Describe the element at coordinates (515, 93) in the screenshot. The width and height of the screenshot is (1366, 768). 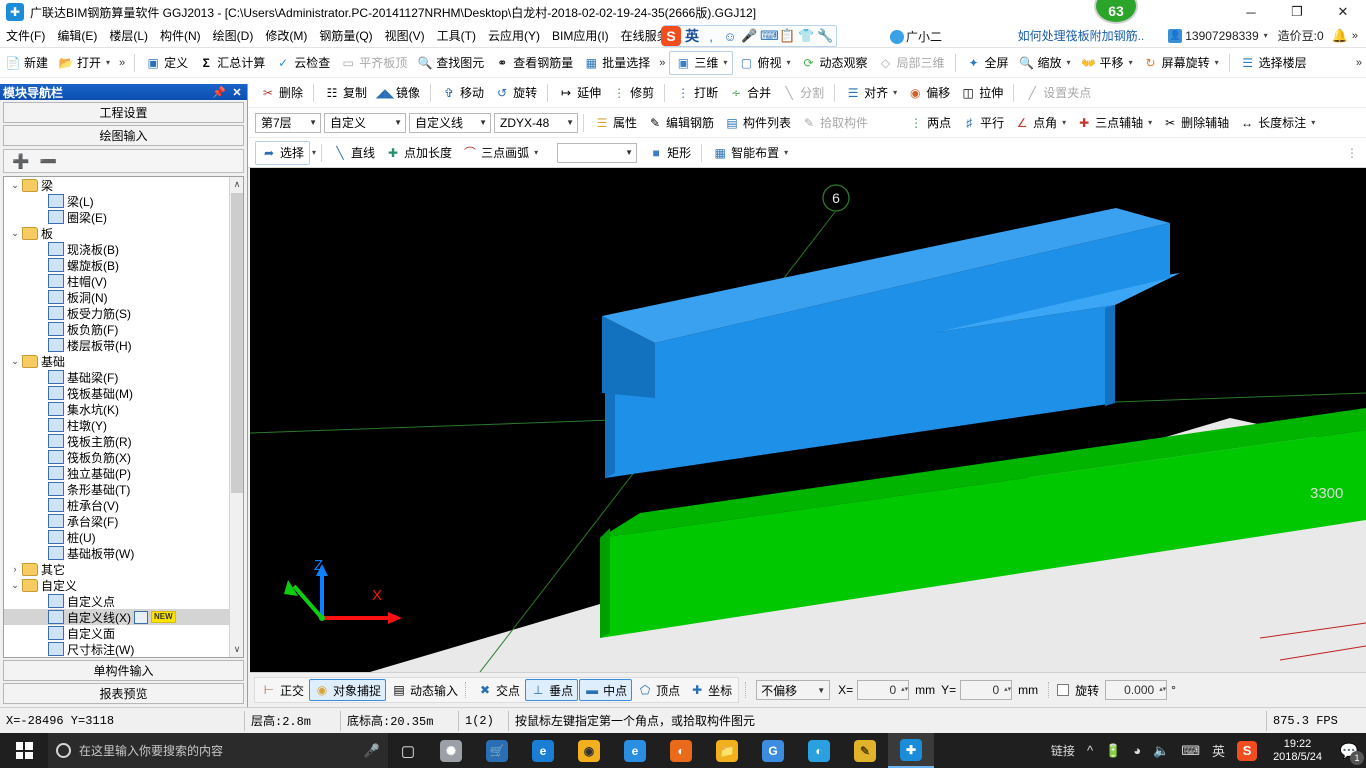
I see `rotate-button: ↺ 旋转` at that location.